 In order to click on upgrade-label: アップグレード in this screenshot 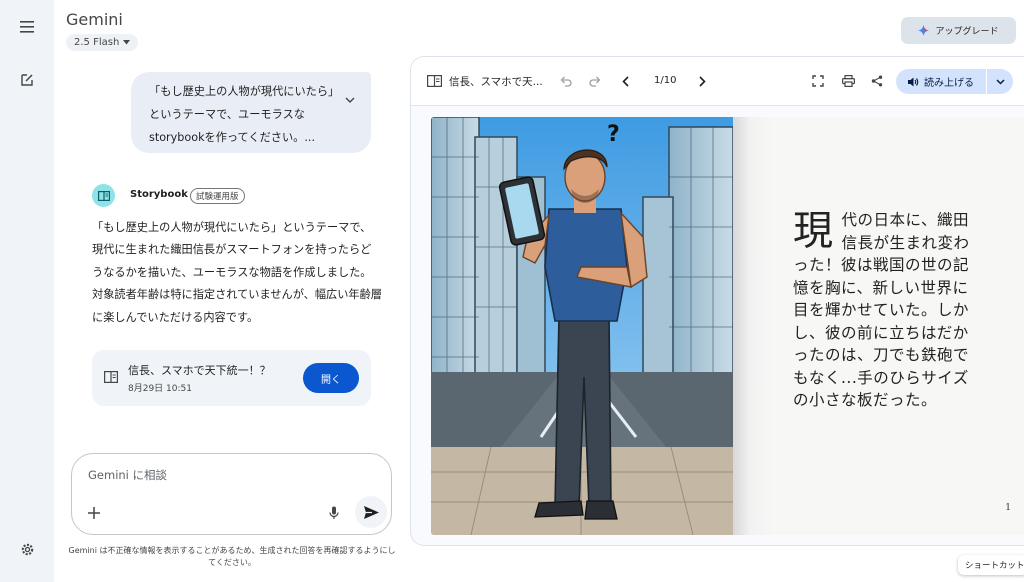, I will do `click(967, 32)`.